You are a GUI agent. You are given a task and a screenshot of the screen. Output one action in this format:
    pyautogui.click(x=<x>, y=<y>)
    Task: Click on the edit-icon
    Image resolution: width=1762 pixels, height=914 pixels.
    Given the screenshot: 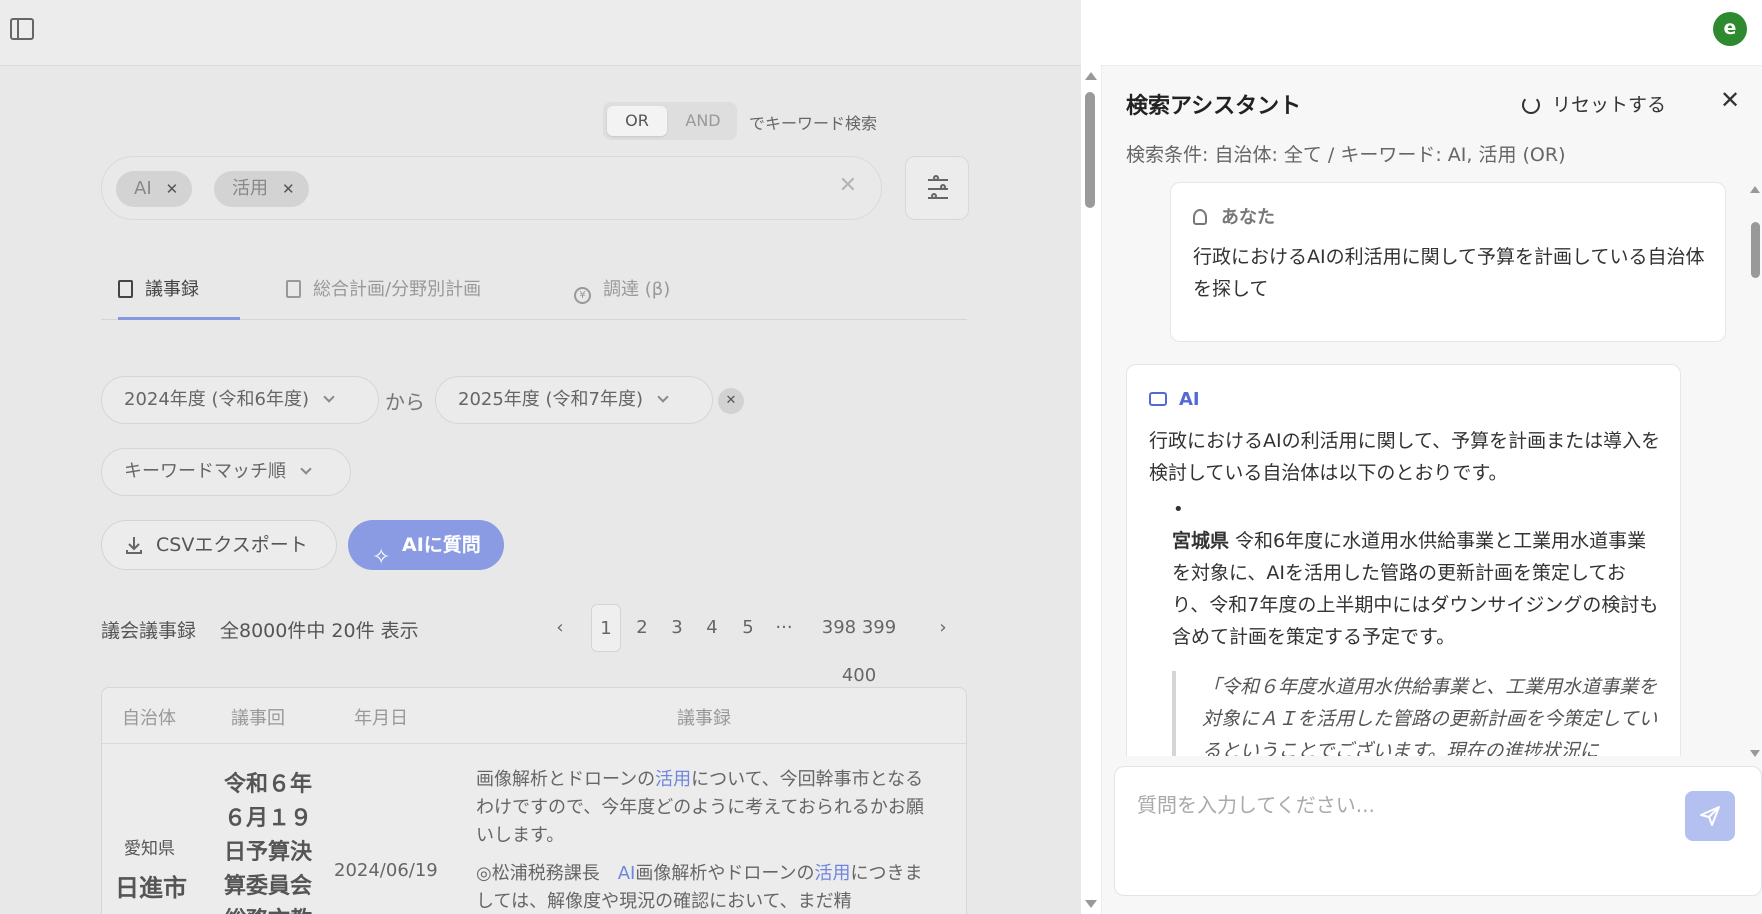 What is the action you would take?
    pyautogui.click(x=293, y=289)
    